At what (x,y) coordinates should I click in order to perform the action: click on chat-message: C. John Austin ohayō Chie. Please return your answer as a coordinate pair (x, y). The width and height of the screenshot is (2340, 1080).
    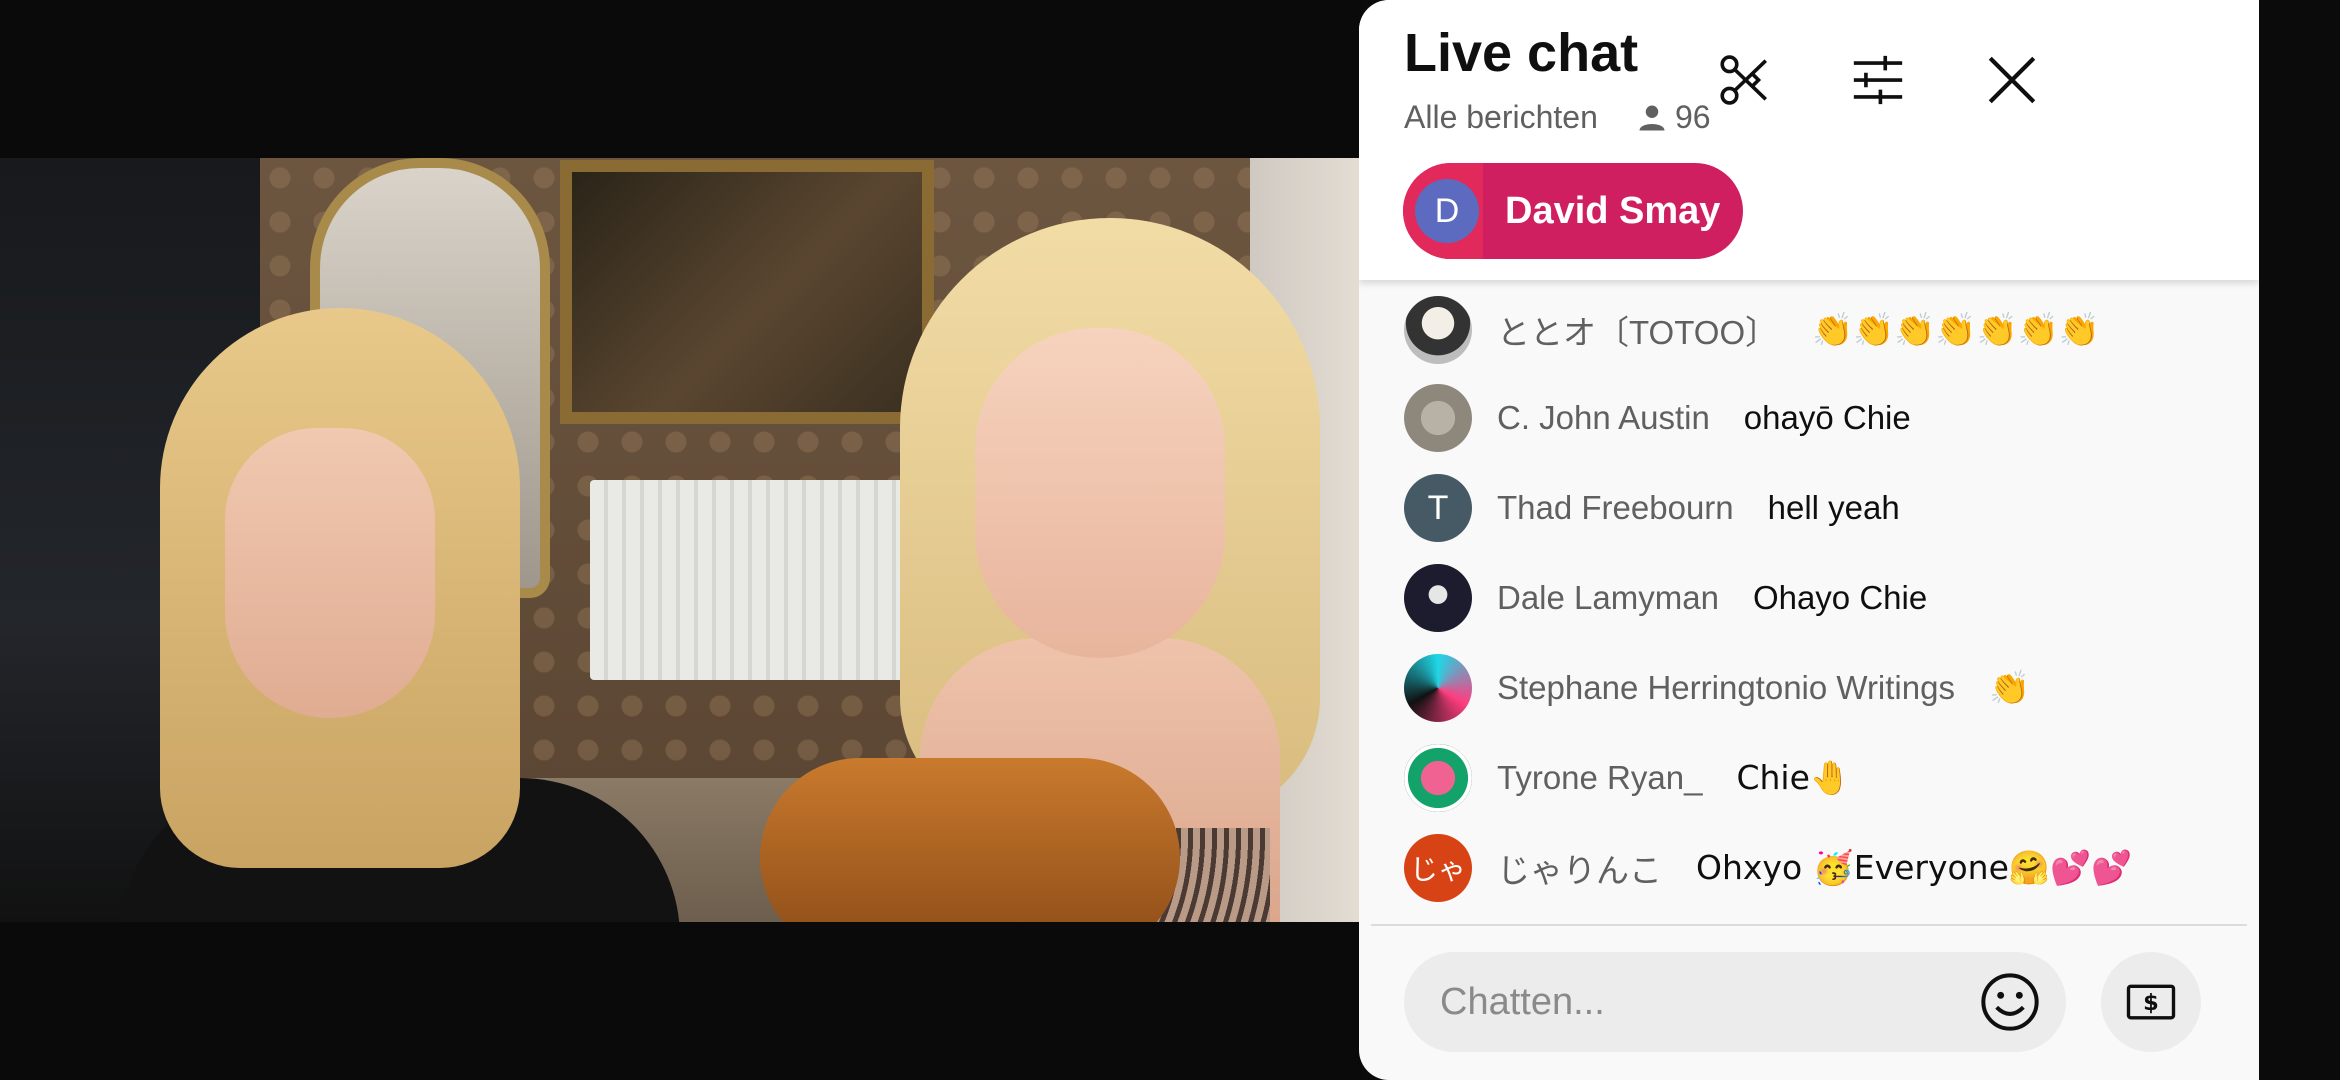
    Looking at the image, I should click on (1657, 418).